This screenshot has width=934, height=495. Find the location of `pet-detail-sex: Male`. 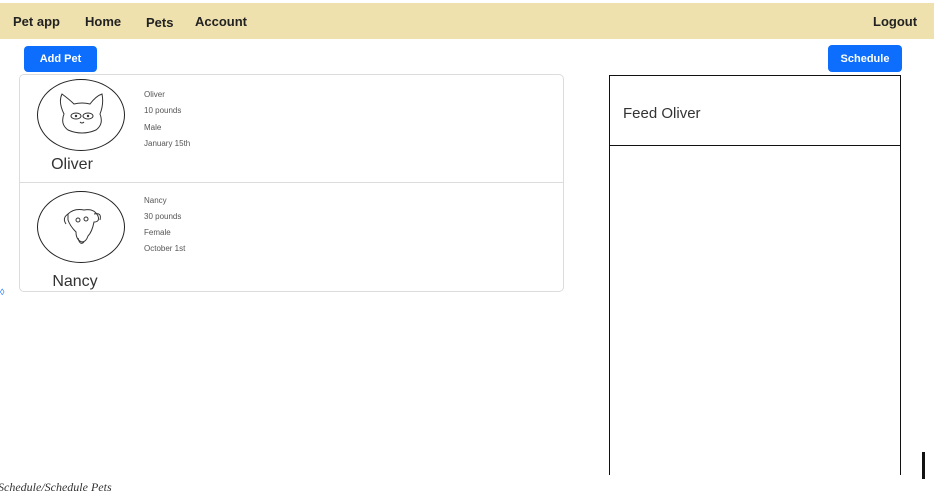

pet-detail-sex: Male is located at coordinates (153, 127).